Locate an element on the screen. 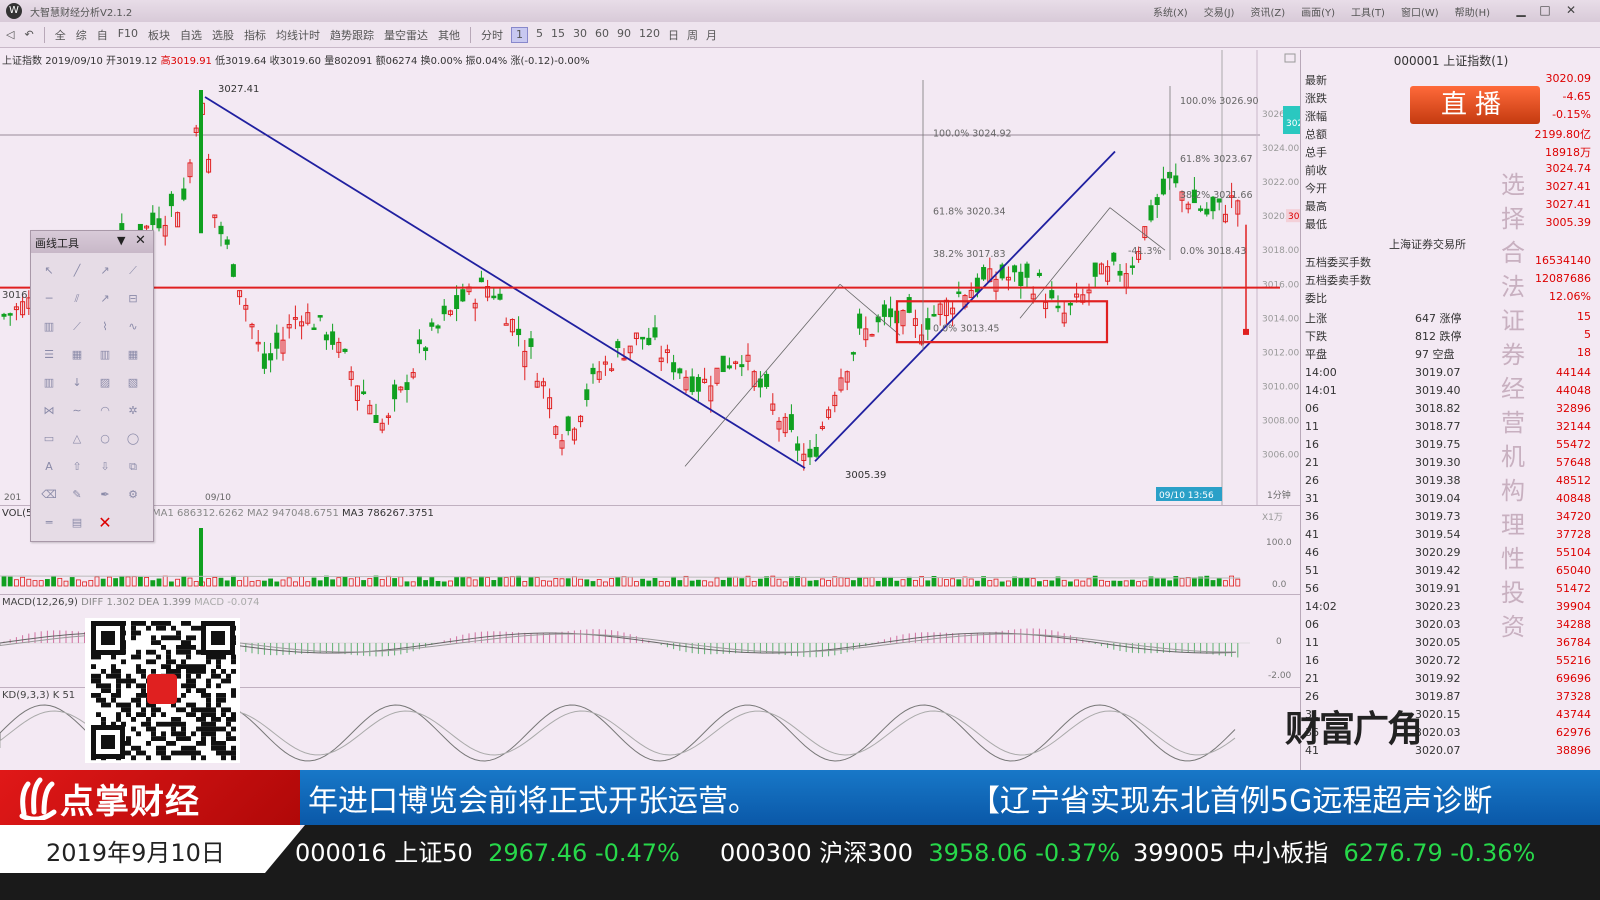 The image size is (1600, 900). tick-row: 46 3020.29 55104 is located at coordinates (1451, 555).